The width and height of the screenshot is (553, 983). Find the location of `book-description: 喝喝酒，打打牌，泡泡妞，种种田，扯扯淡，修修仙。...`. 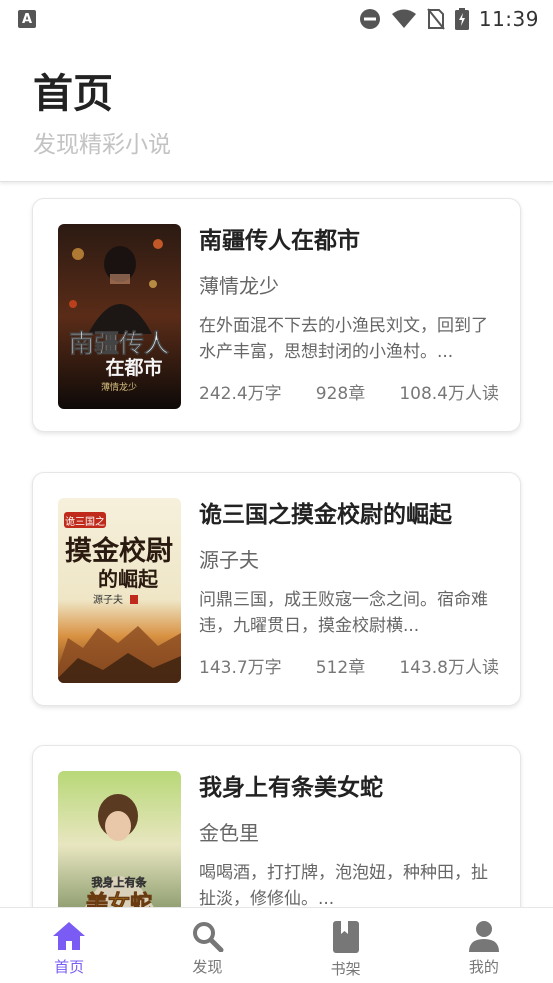

book-description: 喝喝酒，打打牌，泡泡妞，种种田，扯扯淡，修修仙。... is located at coordinates (343, 885).